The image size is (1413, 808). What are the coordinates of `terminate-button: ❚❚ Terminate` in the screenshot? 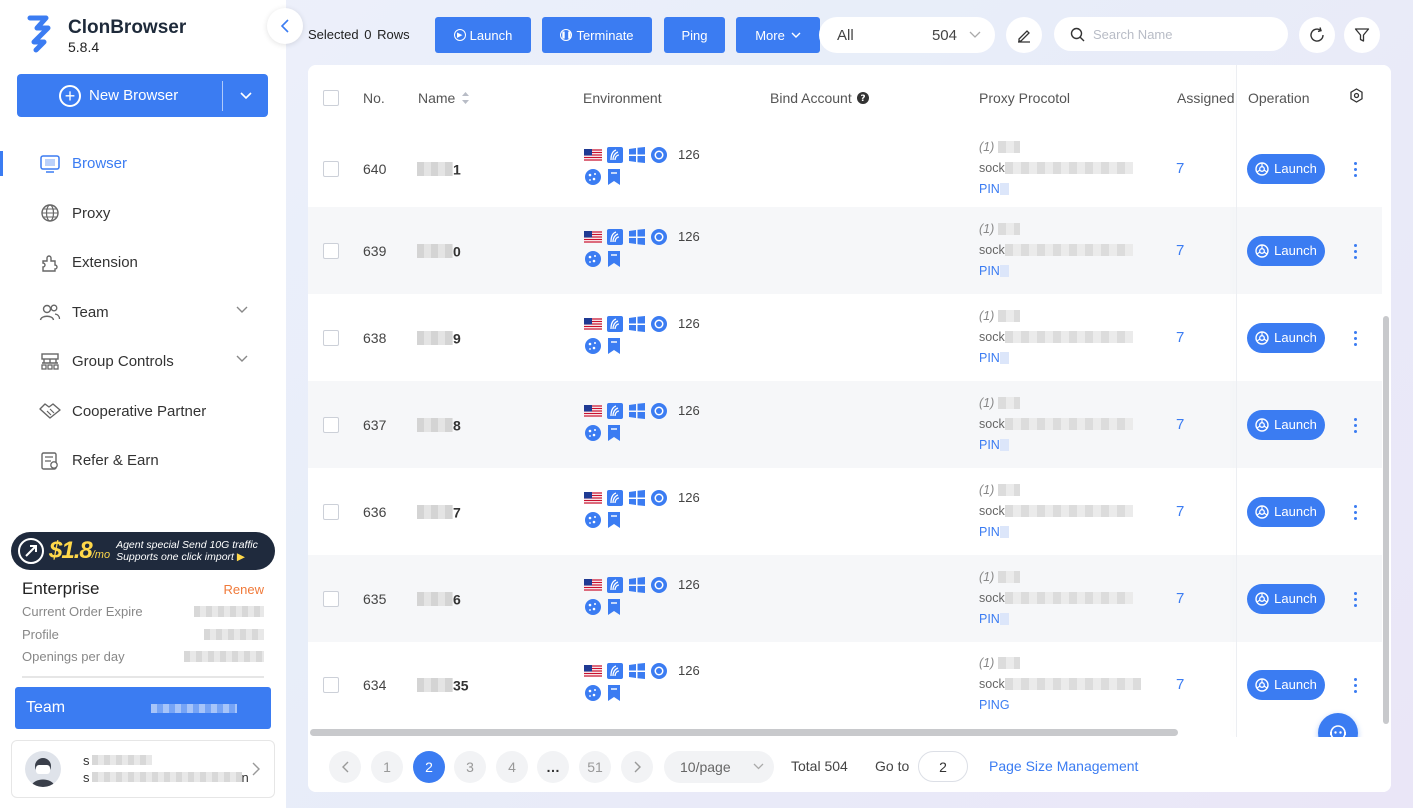 It's located at (597, 35).